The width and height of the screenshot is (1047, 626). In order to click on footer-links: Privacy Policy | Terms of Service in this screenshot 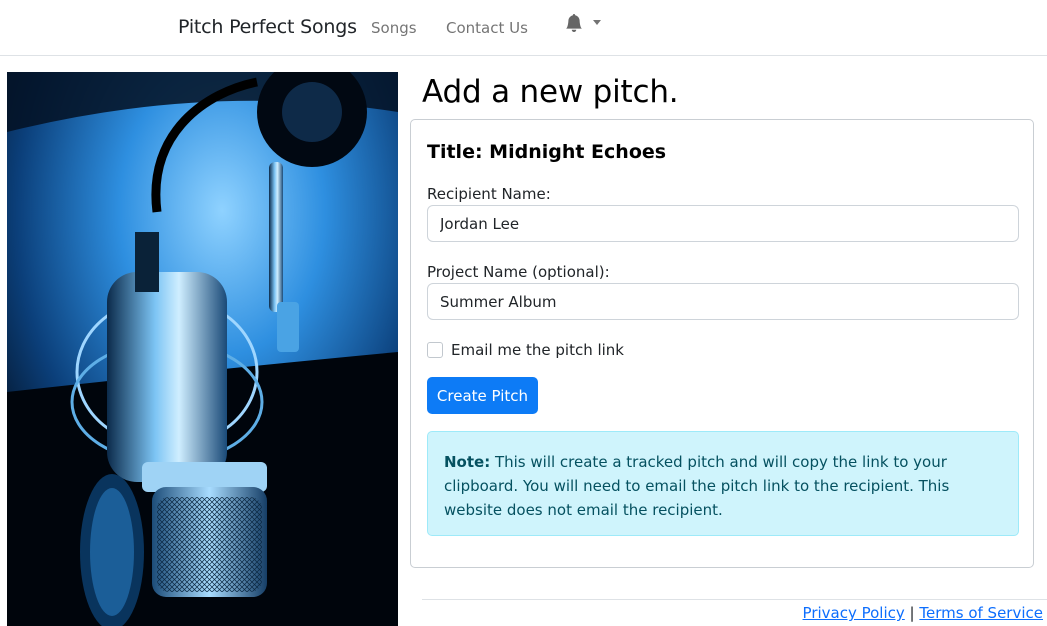, I will do `click(923, 613)`.